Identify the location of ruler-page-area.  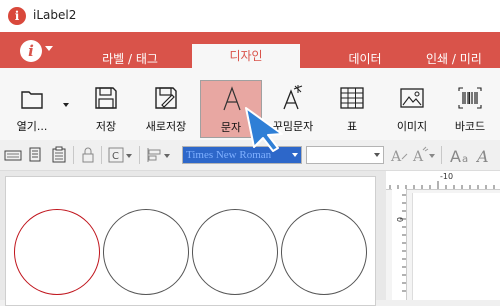
(456, 246).